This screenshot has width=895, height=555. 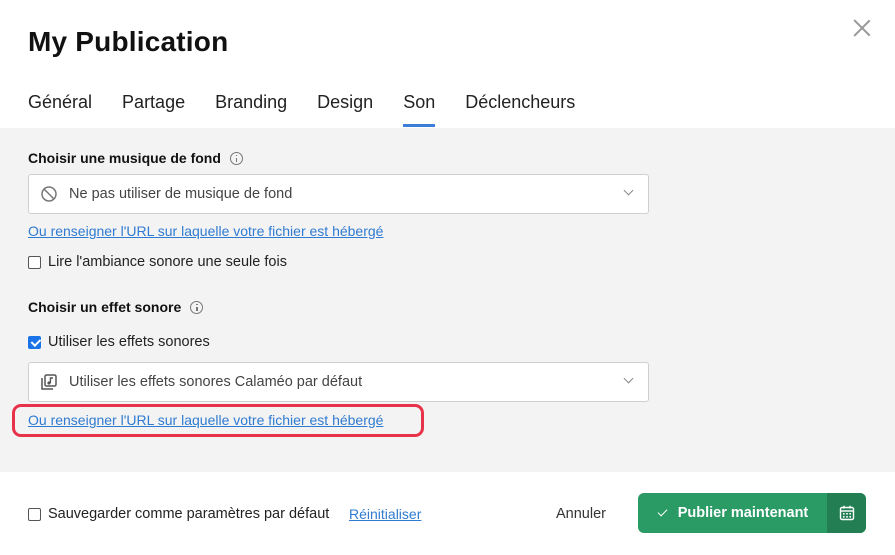 I want to click on music-select-value: Ne pas utiliser de musique de fond, so click(x=181, y=194).